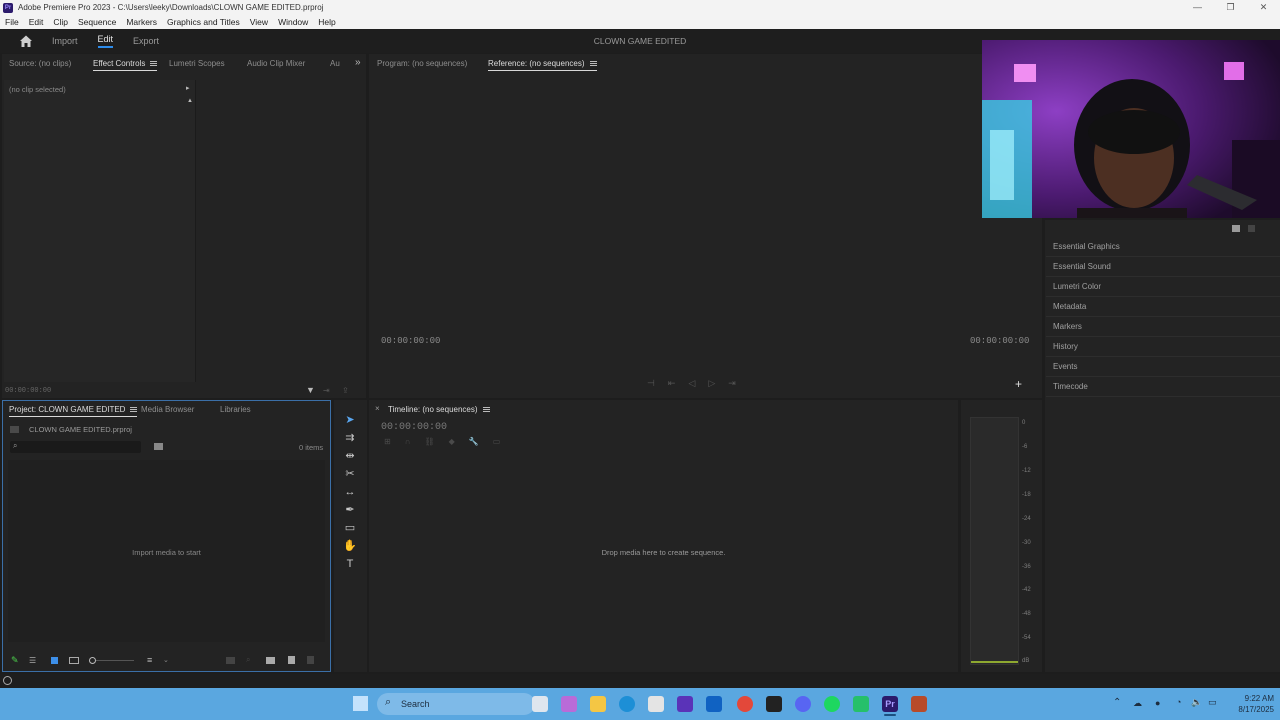  What do you see at coordinates (1263, 7) in the screenshot?
I see `close-icon: ✕` at bounding box center [1263, 7].